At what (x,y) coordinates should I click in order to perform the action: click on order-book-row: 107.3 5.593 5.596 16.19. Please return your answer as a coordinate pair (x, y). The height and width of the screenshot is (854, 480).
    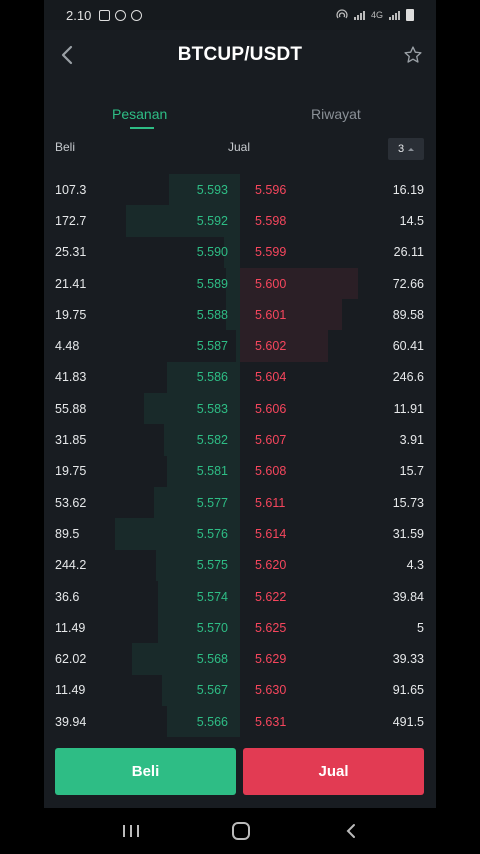
    Looking at the image, I should click on (240, 190).